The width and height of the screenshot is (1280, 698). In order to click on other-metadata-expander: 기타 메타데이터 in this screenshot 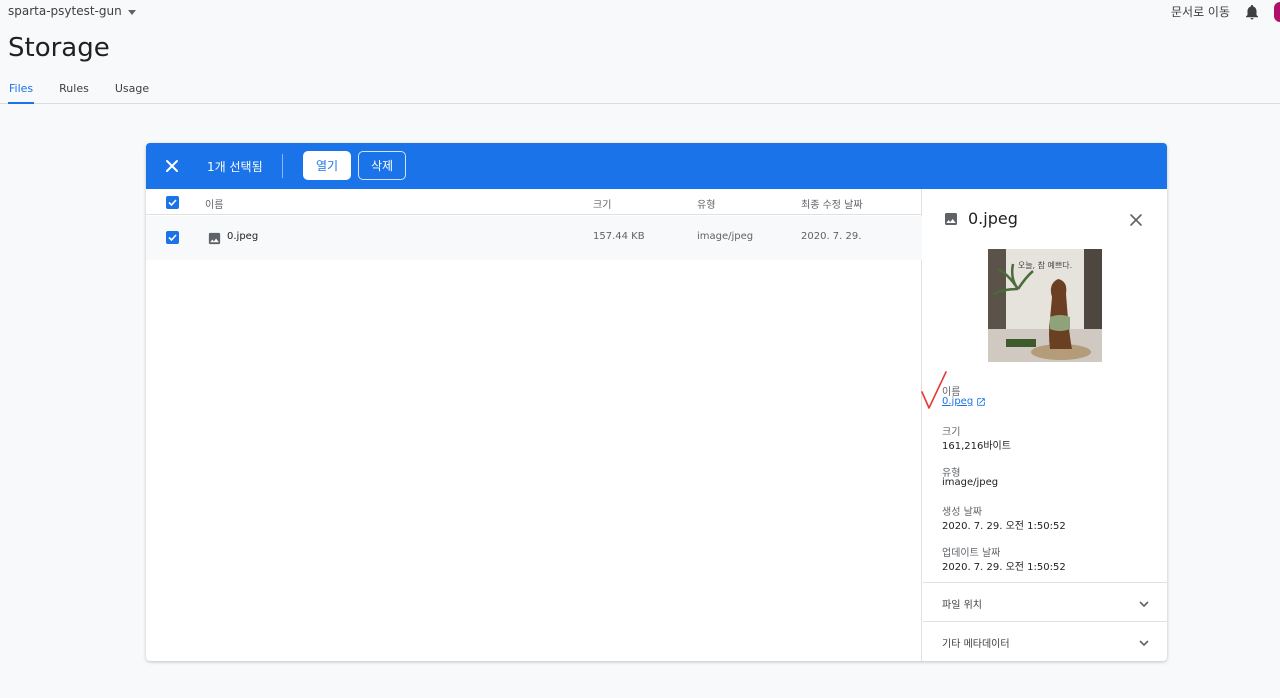, I will do `click(1045, 640)`.